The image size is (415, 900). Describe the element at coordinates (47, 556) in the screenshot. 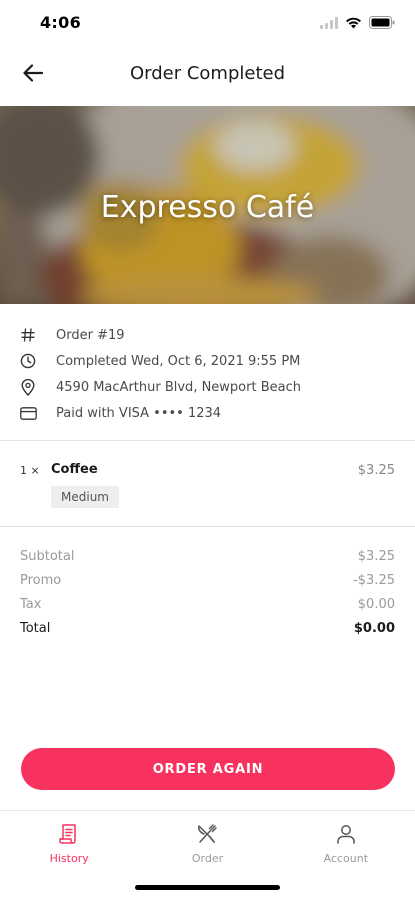

I see `subtotal-label: Subtotal` at that location.